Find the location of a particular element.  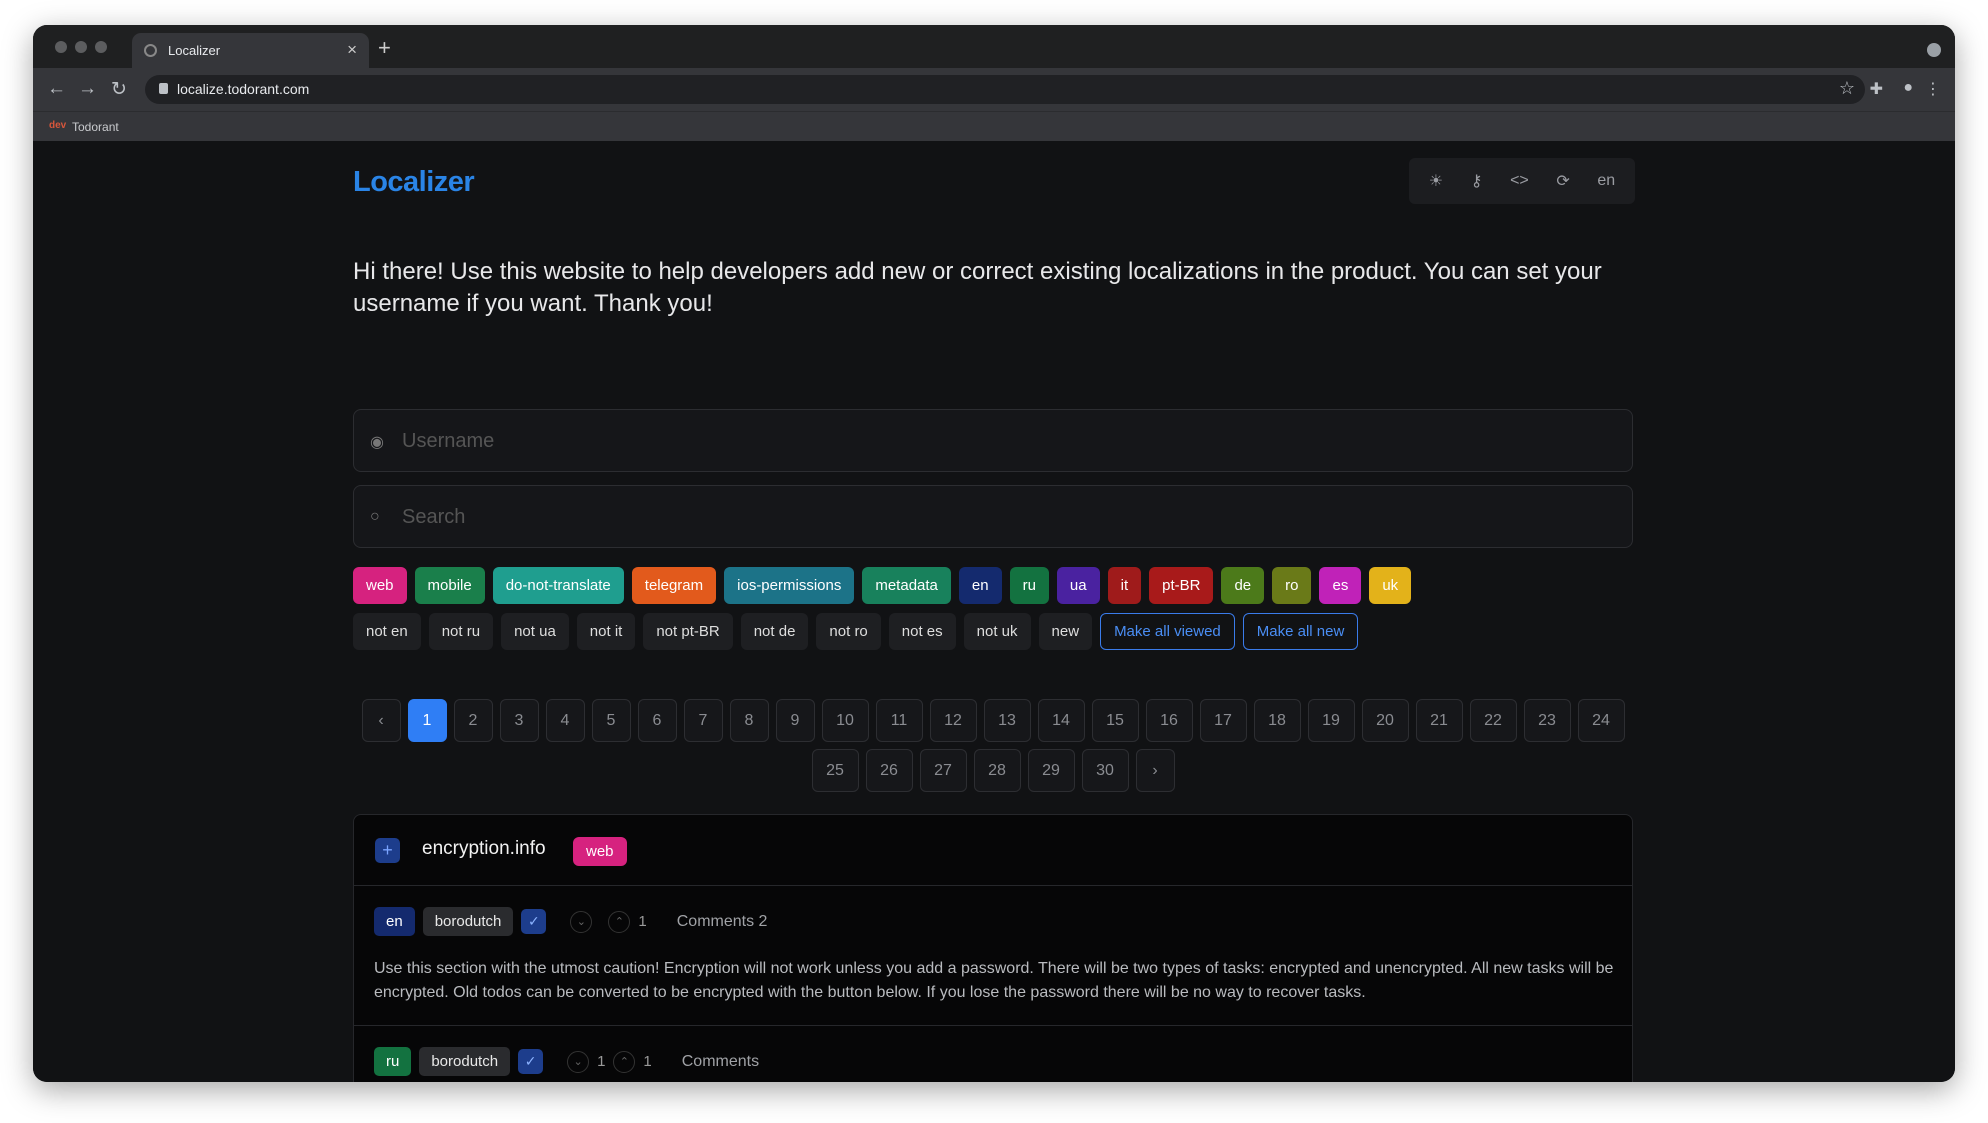

forward-icon: → is located at coordinates (87, 89).